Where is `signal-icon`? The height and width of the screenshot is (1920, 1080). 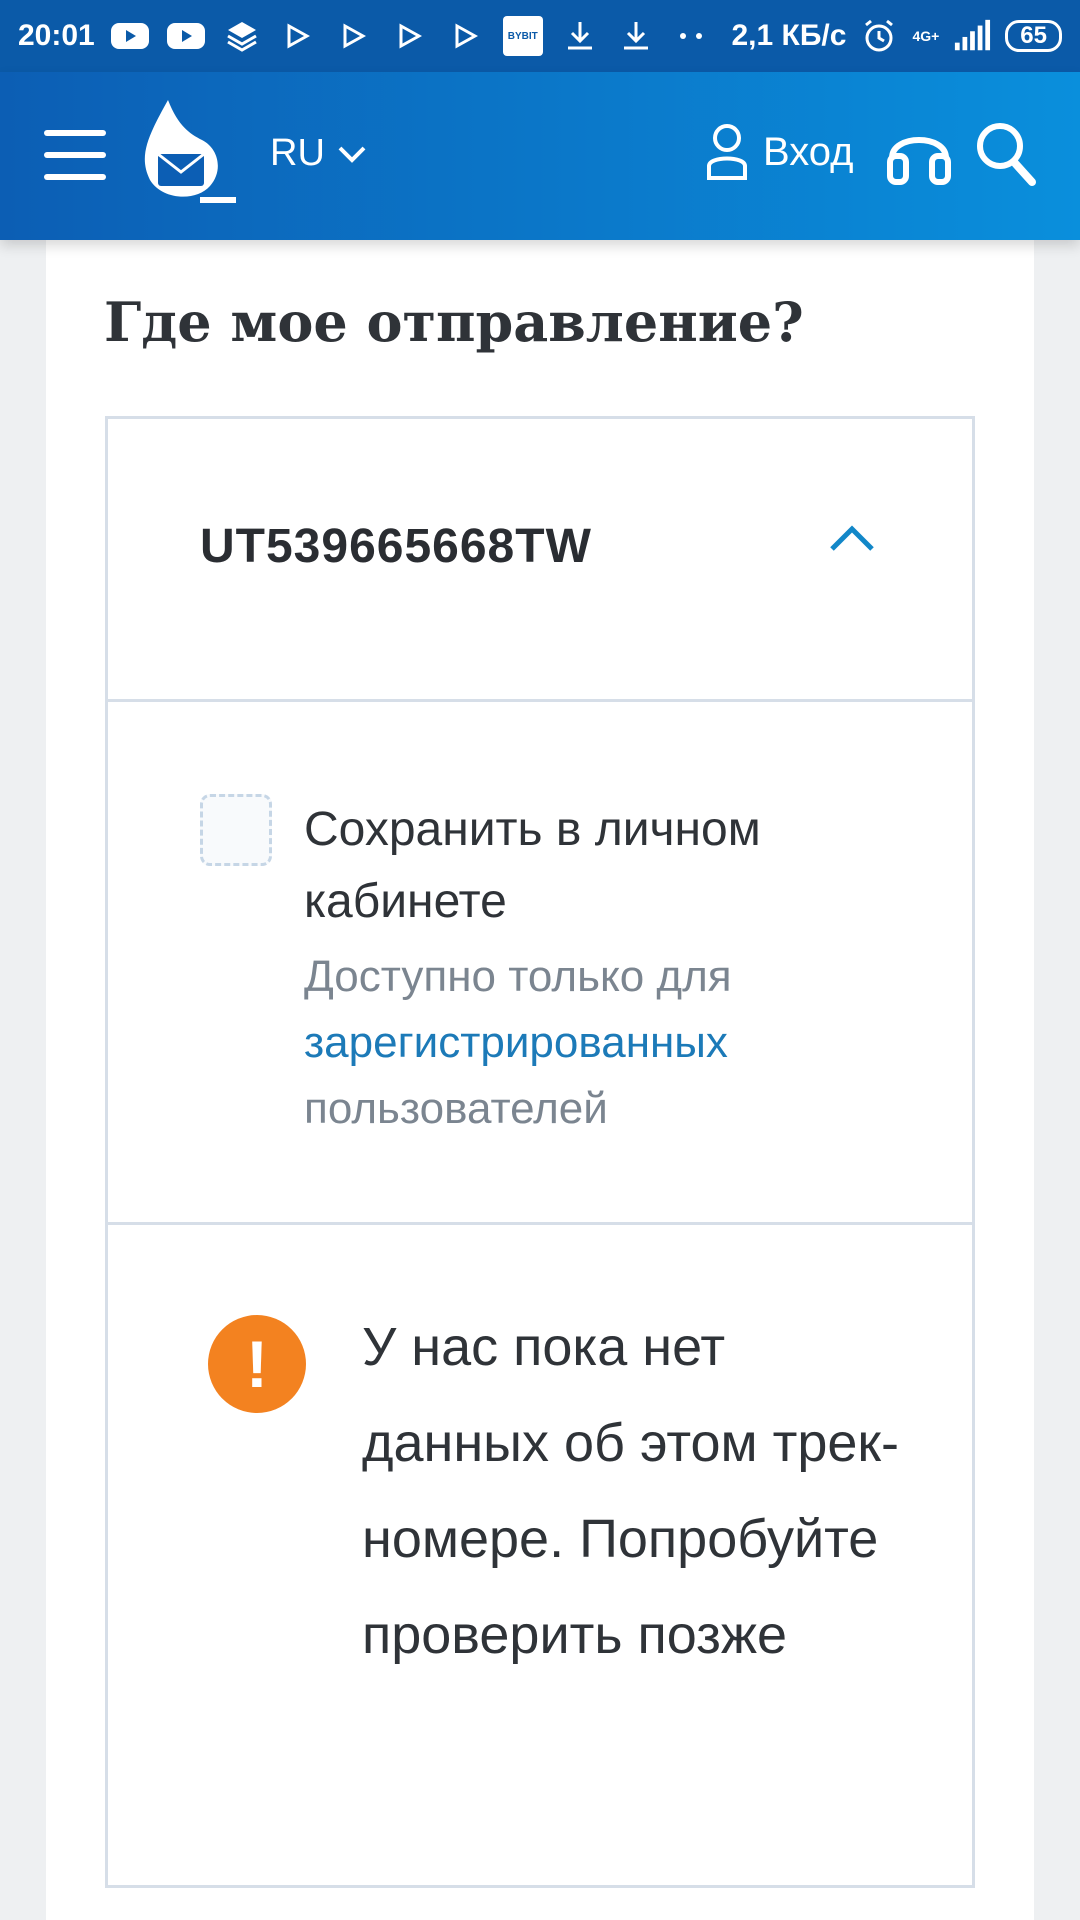 signal-icon is located at coordinates (972, 36).